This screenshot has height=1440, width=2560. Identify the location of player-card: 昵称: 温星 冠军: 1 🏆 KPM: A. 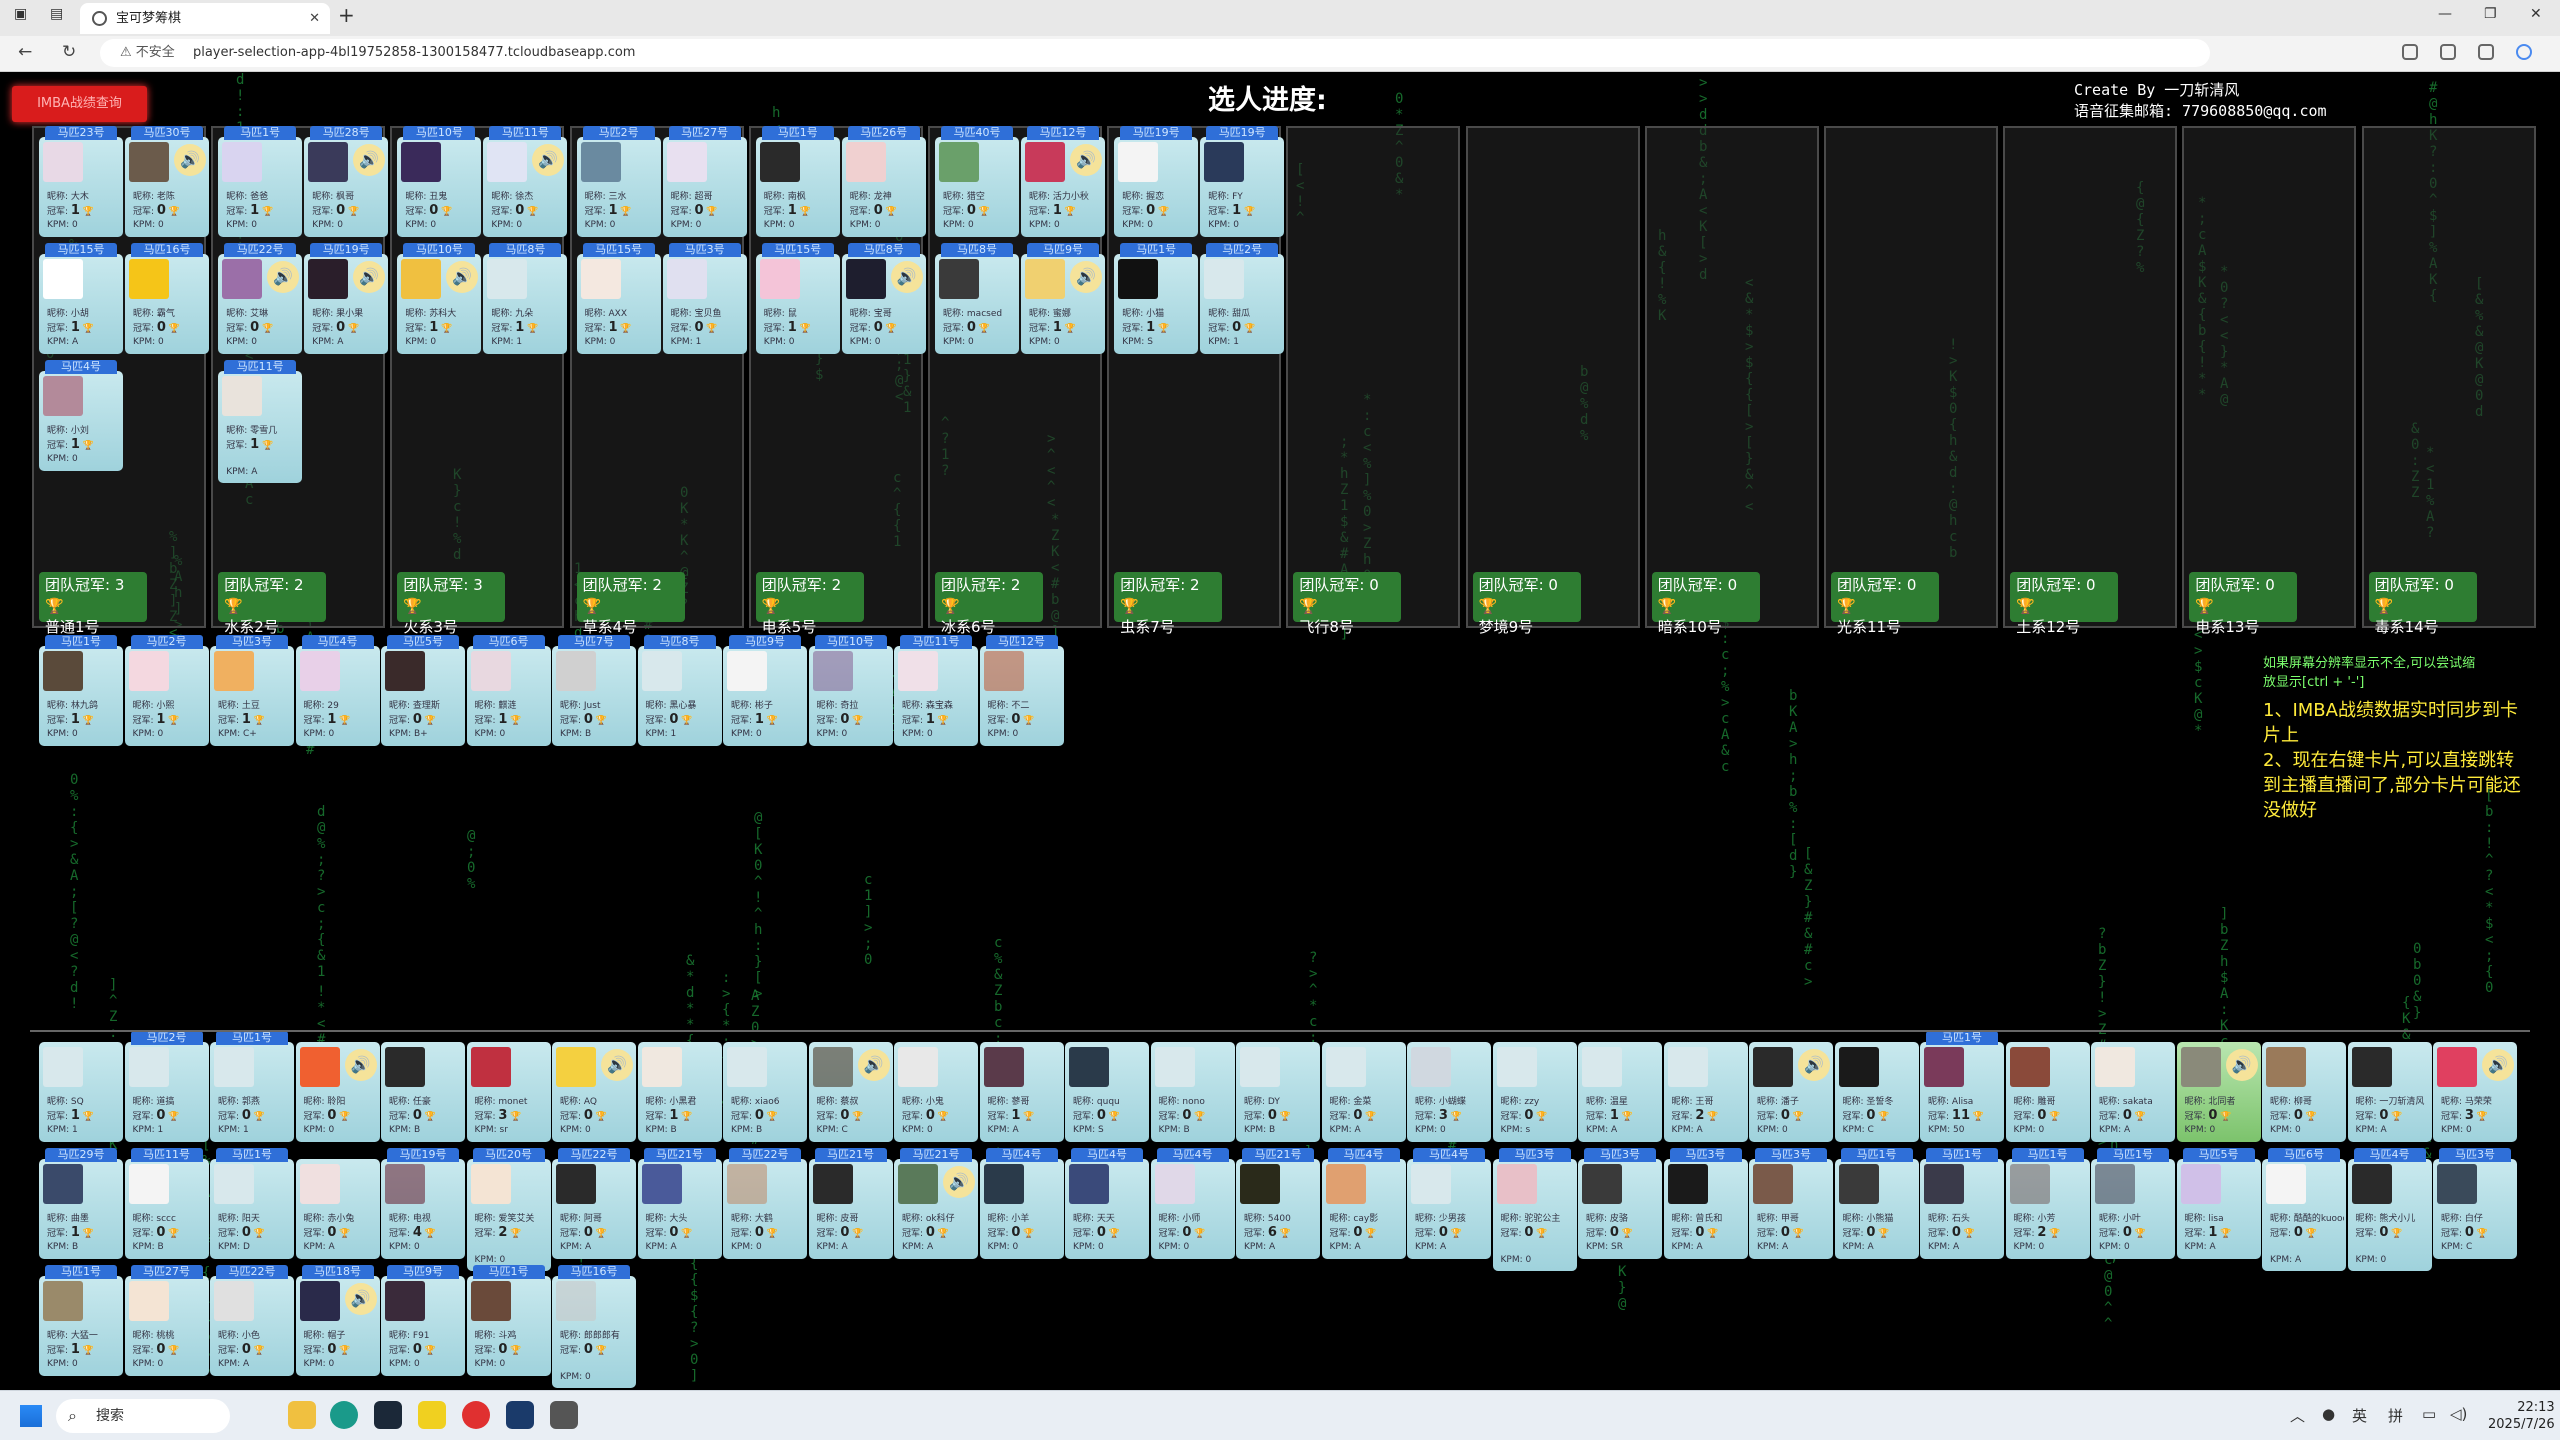
(1620, 1092).